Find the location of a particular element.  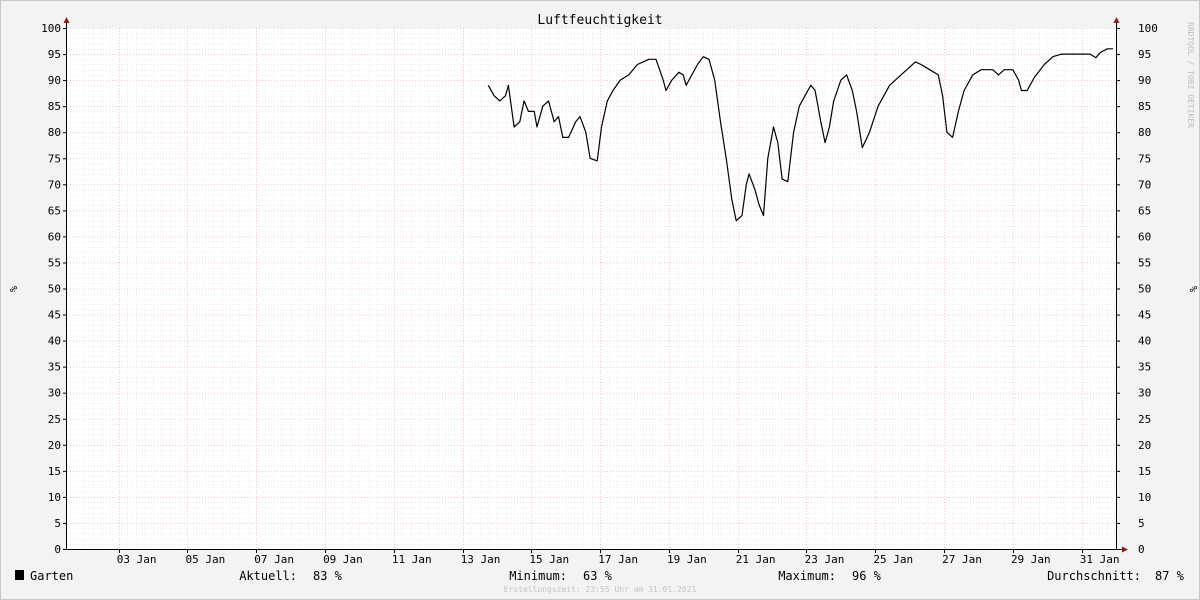

y-tick-label-right: 90 is located at coordinates (1144, 80).